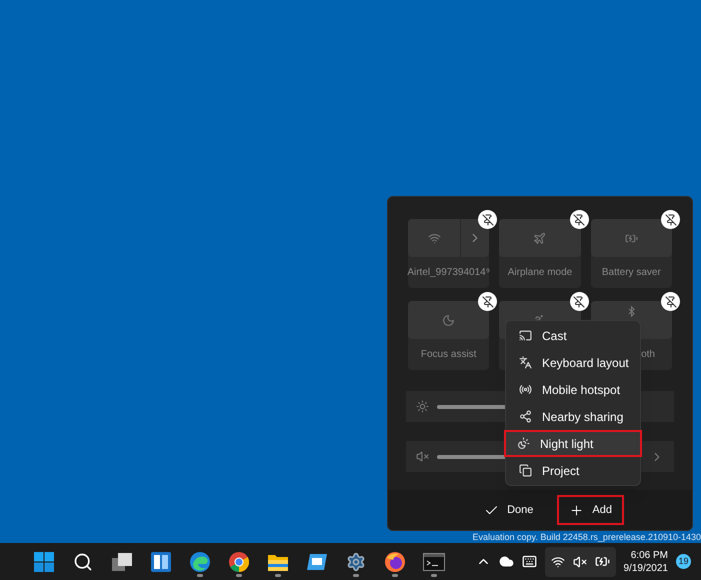  Describe the element at coordinates (561, 471) in the screenshot. I see `menu-item-label: Project` at that location.